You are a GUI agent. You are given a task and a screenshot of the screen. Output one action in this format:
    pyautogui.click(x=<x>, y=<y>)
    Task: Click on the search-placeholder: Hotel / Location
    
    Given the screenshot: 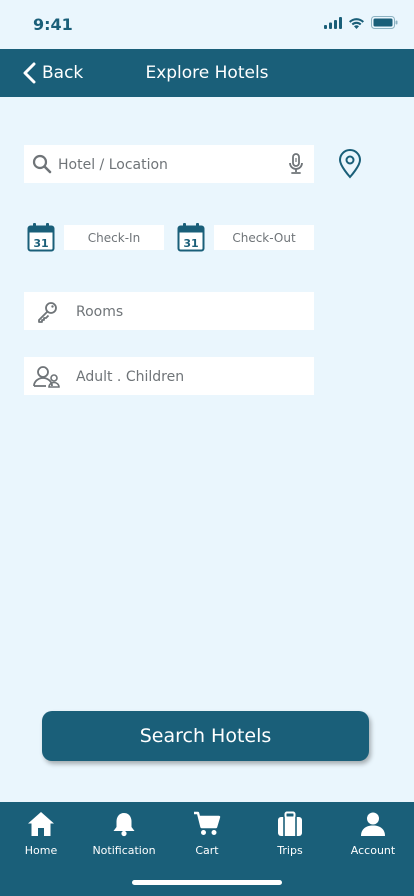 What is the action you would take?
    pyautogui.click(x=113, y=165)
    